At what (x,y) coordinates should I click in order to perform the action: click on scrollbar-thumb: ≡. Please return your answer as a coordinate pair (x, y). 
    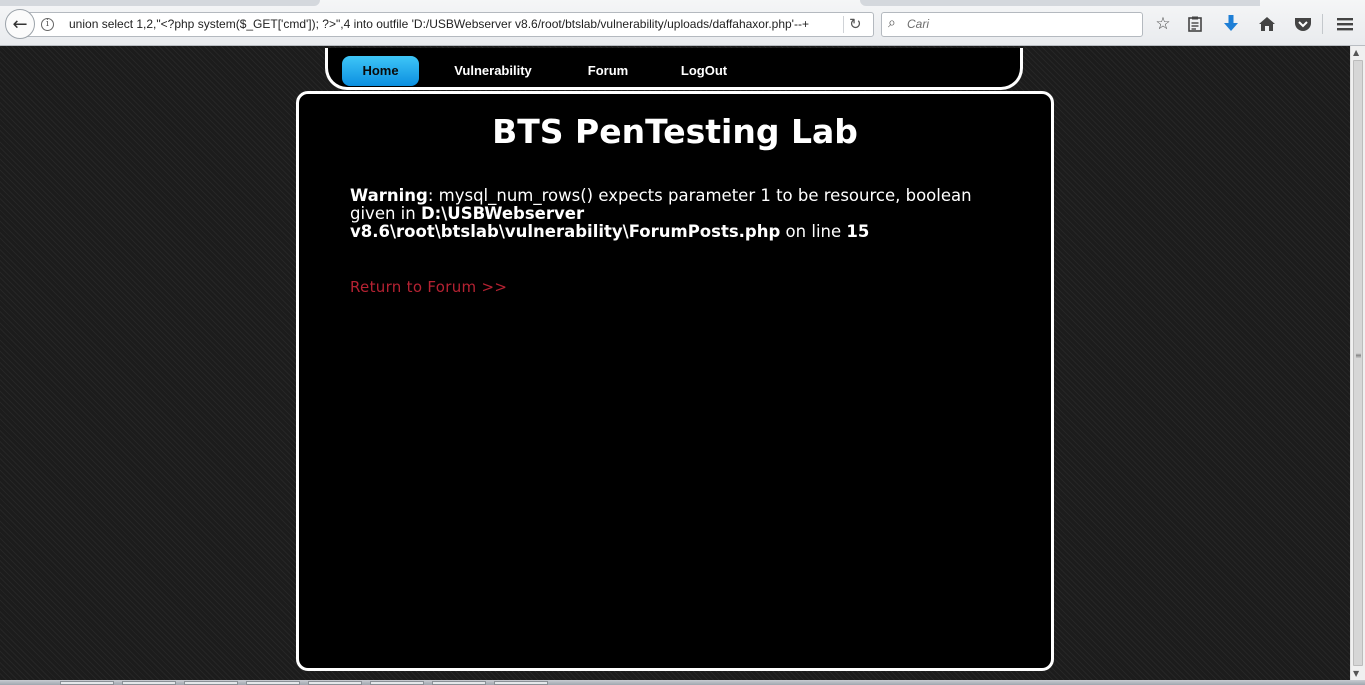
    Looking at the image, I should click on (1358, 363).